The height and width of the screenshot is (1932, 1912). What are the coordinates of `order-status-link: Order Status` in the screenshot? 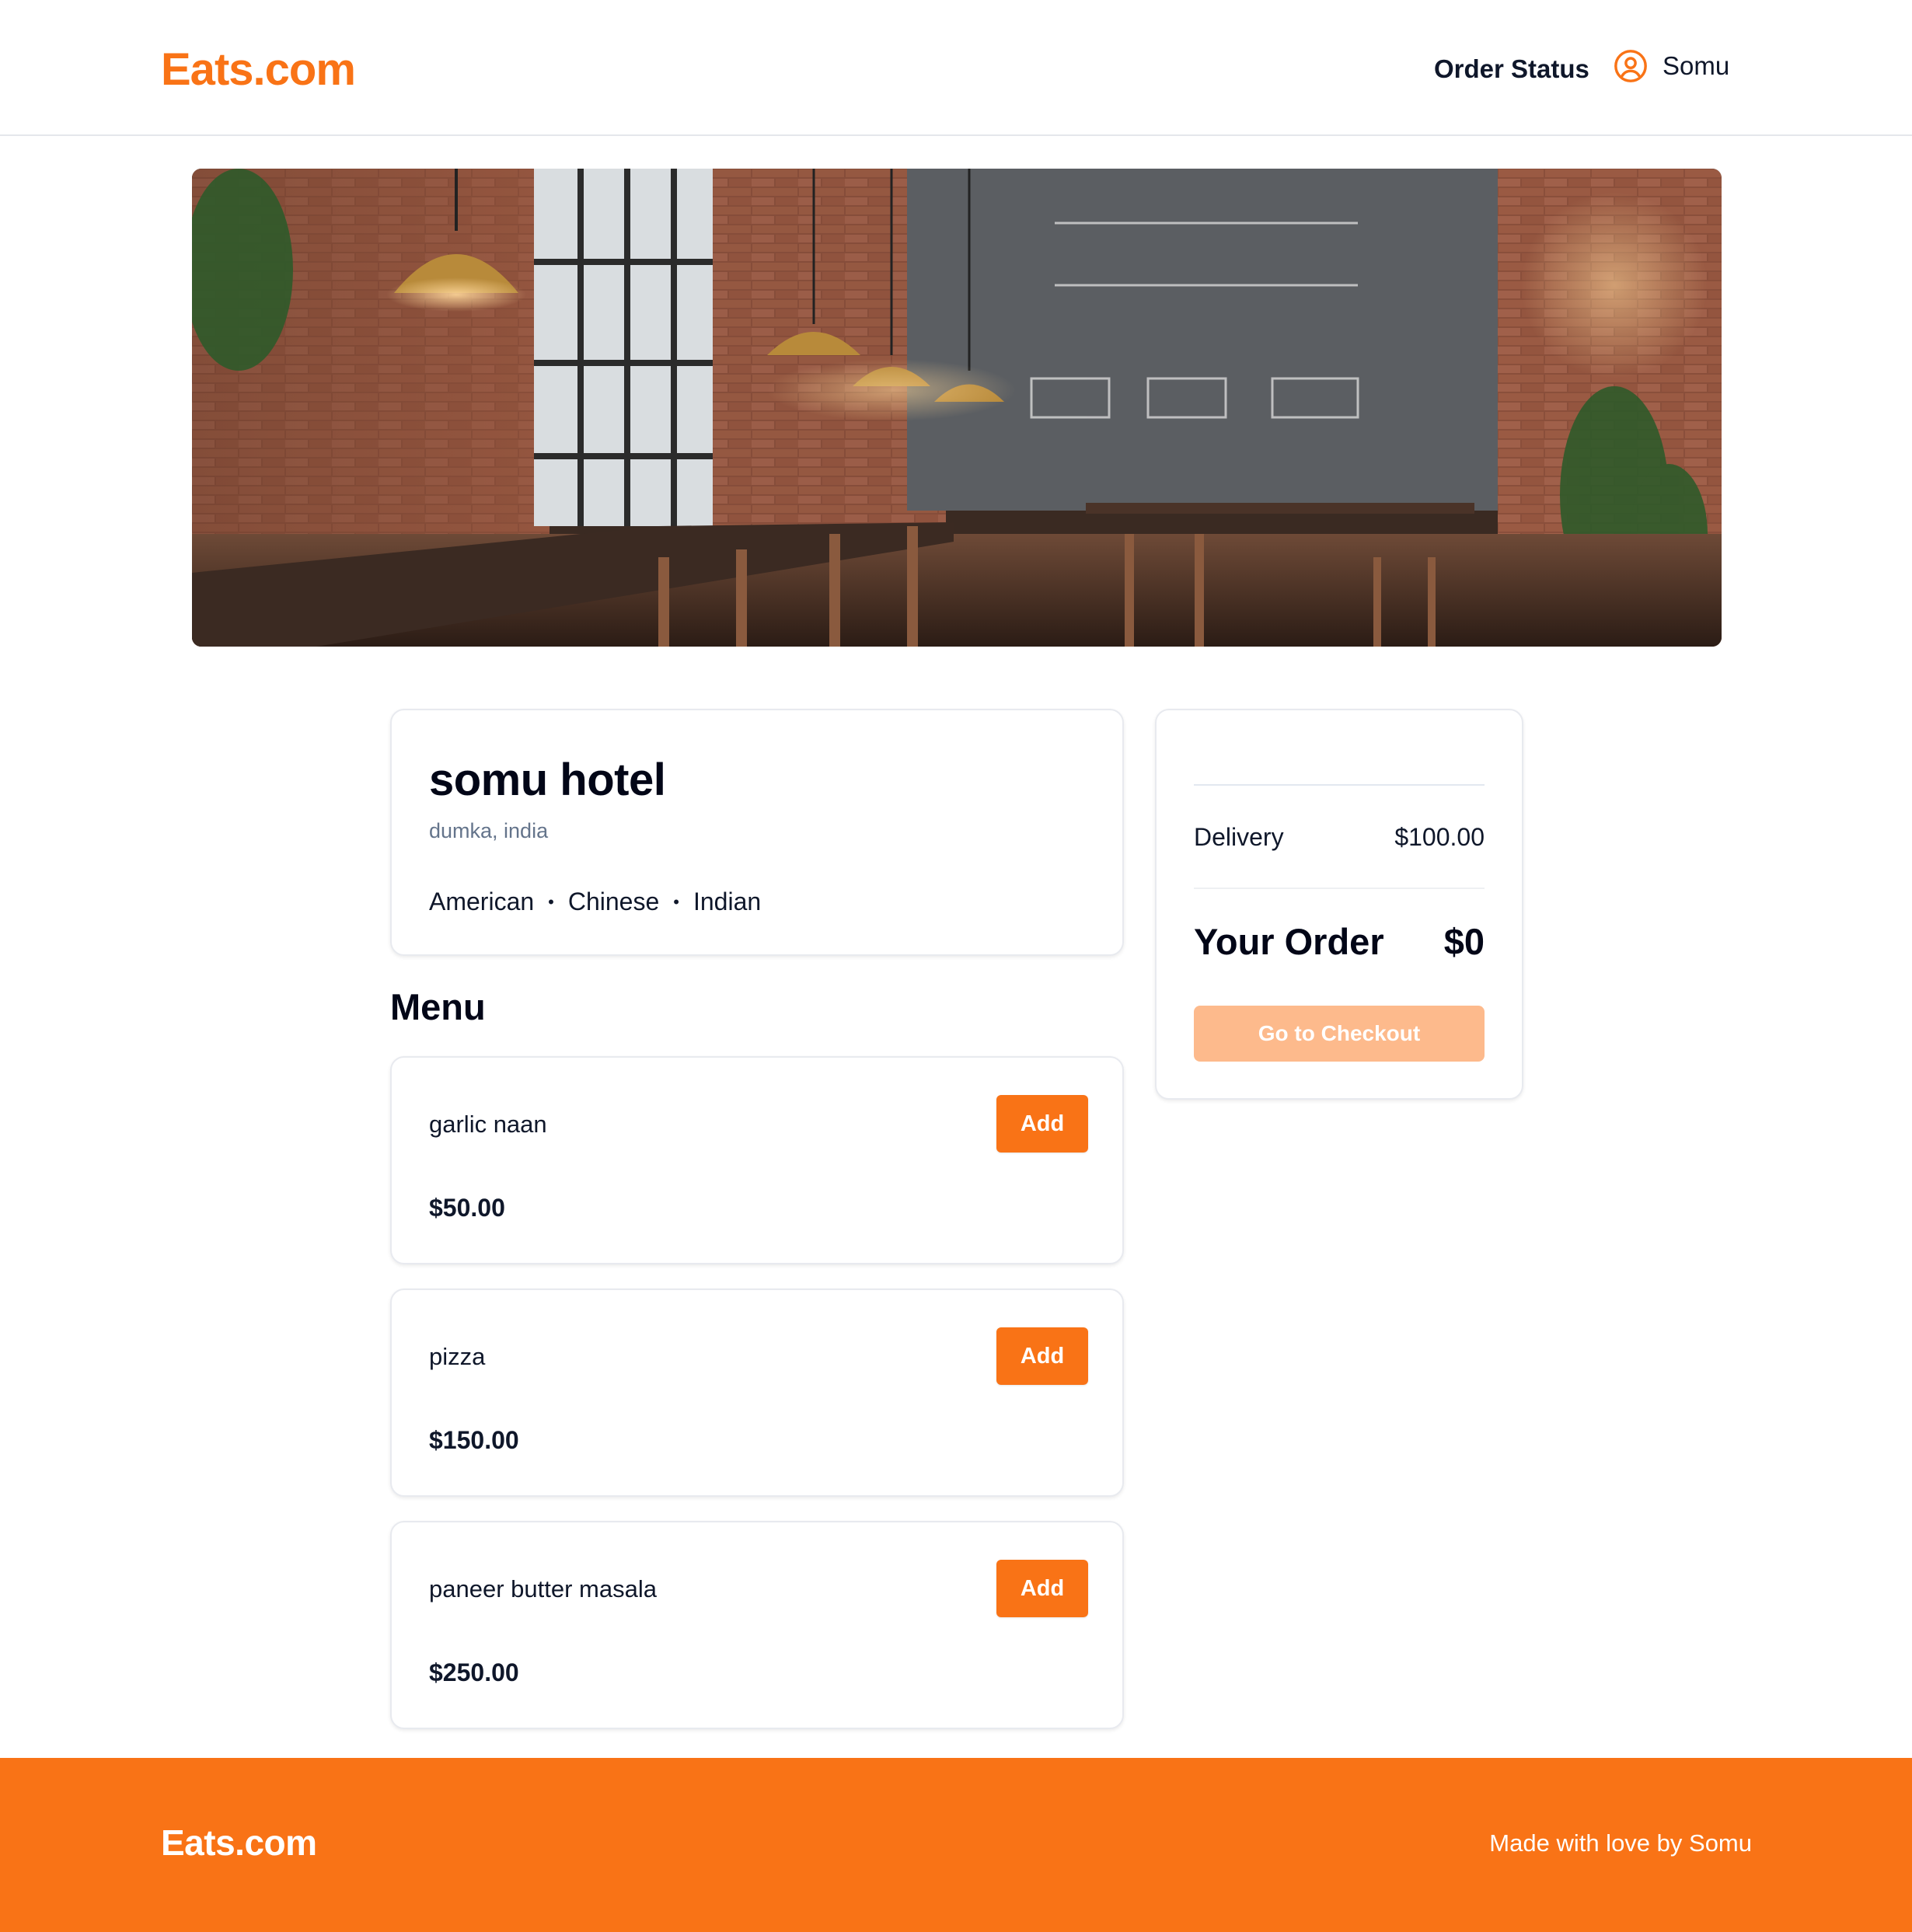 It's located at (1511, 69).